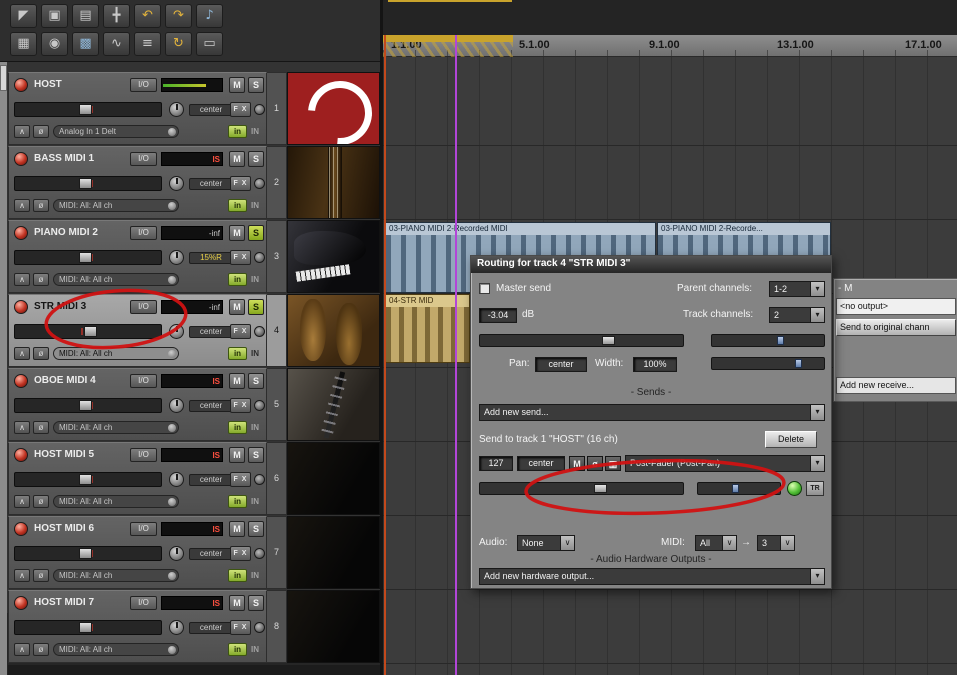 This screenshot has height=675, width=957. Describe the element at coordinates (652, 576) in the screenshot. I see `add-hardware-output-select: Add new hardware output... ▾` at that location.